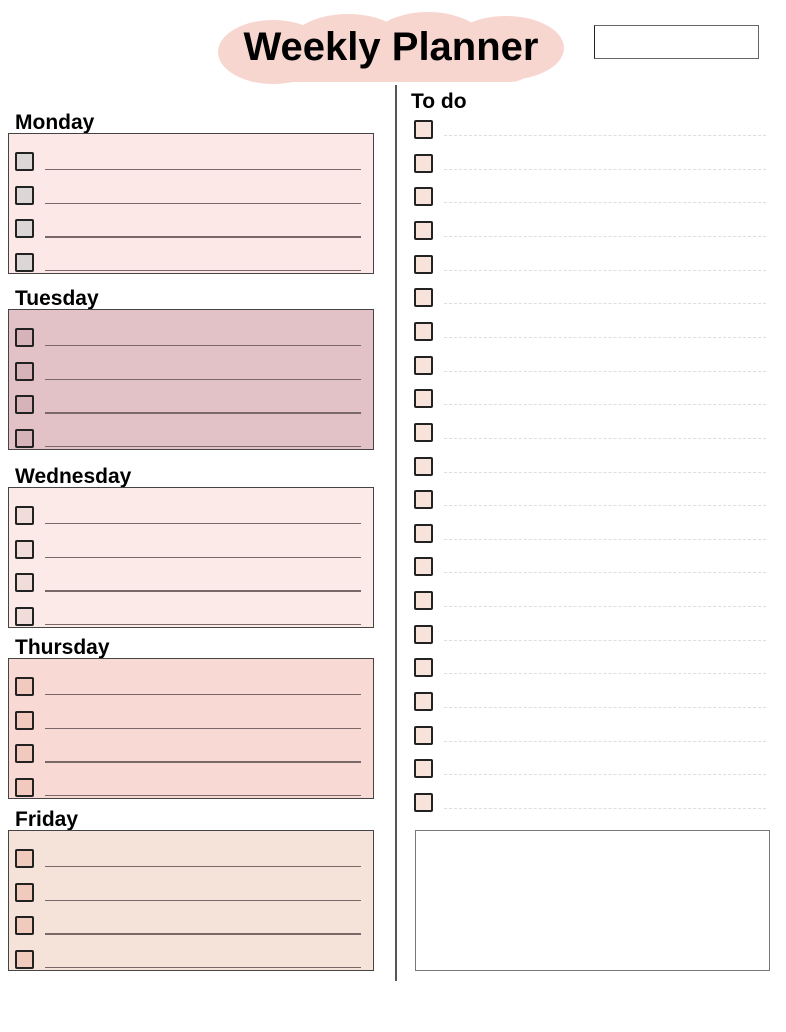 Image resolution: width=786 pixels, height=1032 pixels. I want to click on day-label-monday: Monday, so click(55, 122).